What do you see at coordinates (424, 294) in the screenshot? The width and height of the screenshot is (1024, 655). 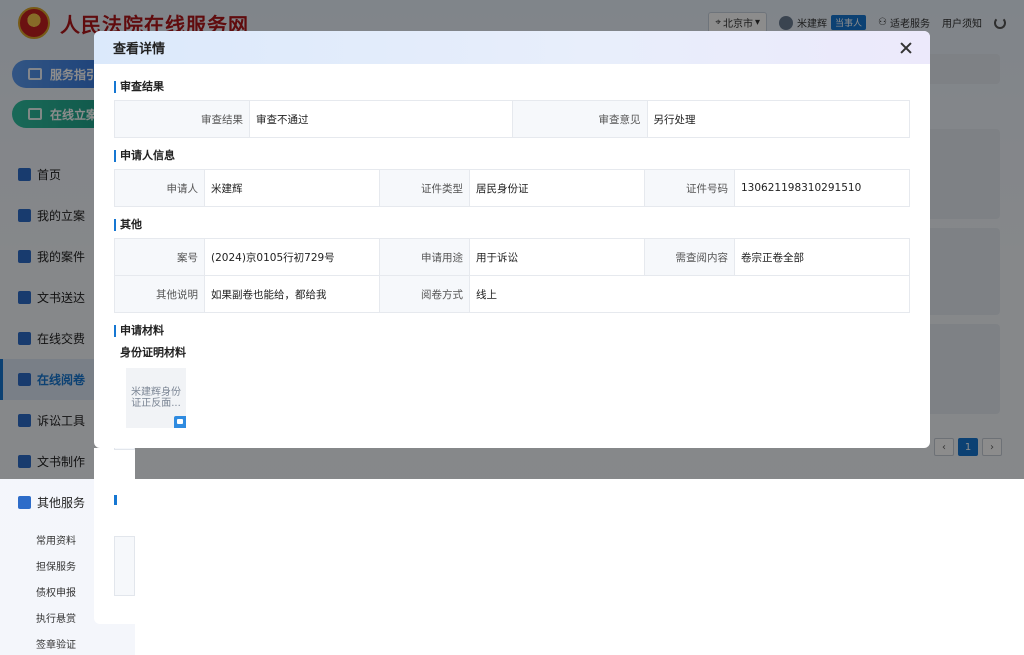 I see `review-method-label: 阅卷方式` at bounding box center [424, 294].